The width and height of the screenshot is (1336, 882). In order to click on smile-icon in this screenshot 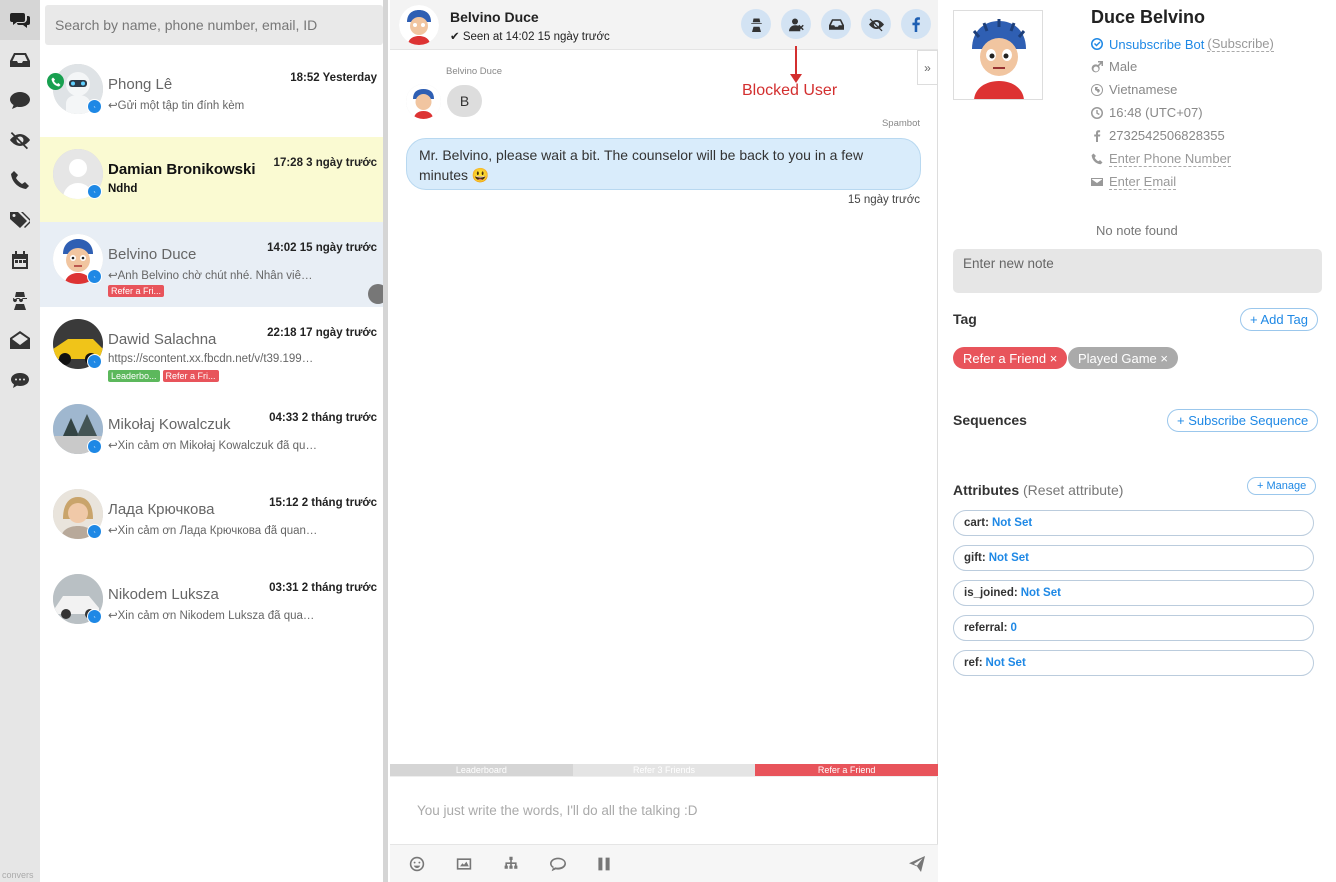, I will do `click(417, 864)`.